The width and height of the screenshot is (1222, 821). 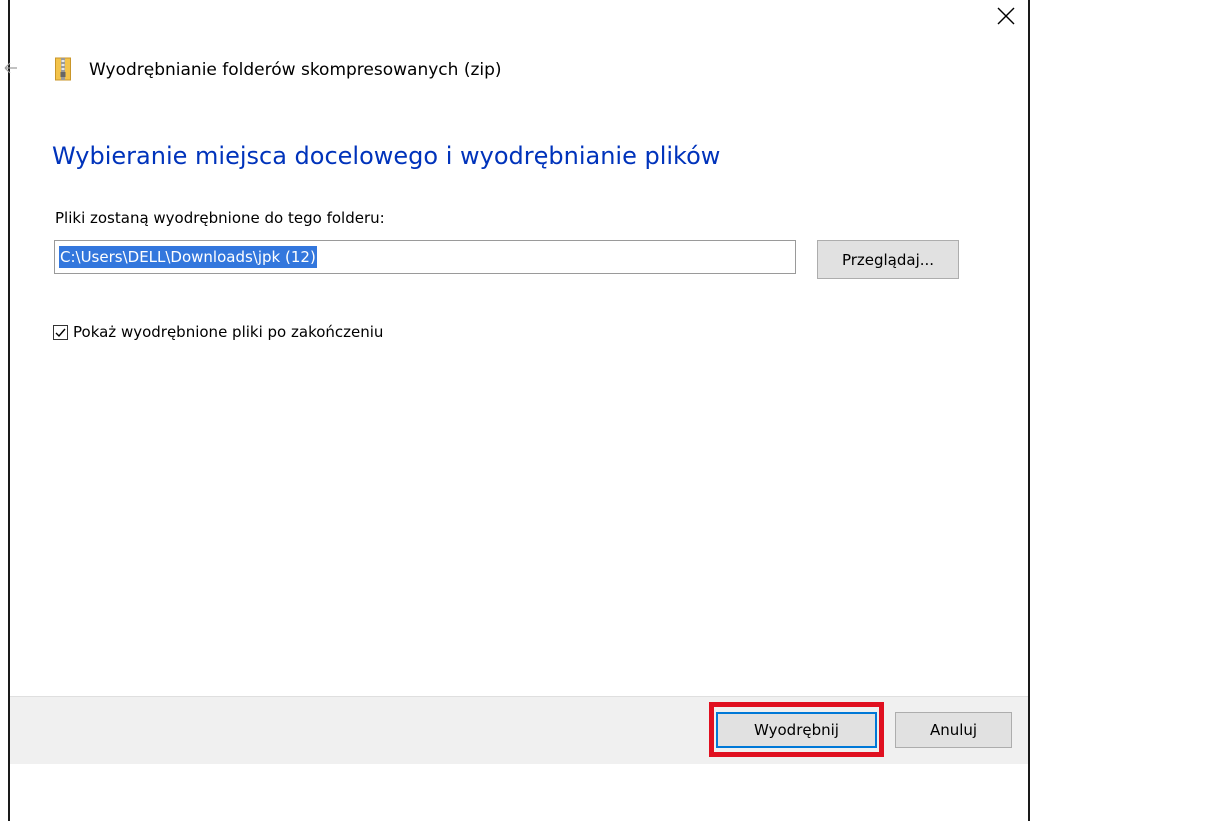 I want to click on show-files-option: Pokaż wyodrębnione pliki po zakończeniu, so click(x=218, y=332).